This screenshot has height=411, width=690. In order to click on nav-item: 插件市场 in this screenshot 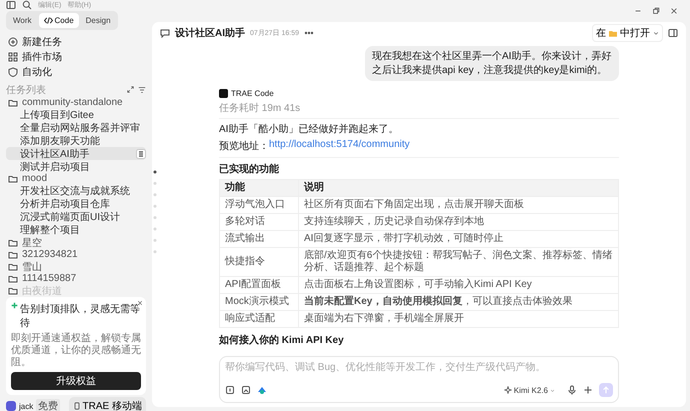, I will do `click(76, 56)`.